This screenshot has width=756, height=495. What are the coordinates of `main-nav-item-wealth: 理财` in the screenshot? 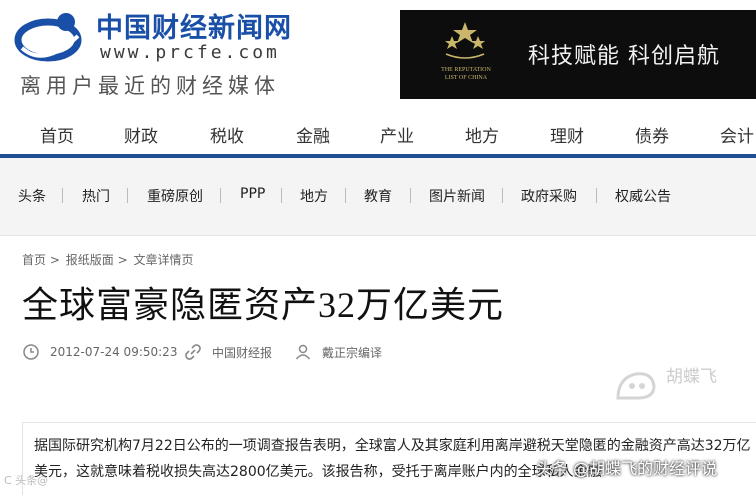 It's located at (567, 134).